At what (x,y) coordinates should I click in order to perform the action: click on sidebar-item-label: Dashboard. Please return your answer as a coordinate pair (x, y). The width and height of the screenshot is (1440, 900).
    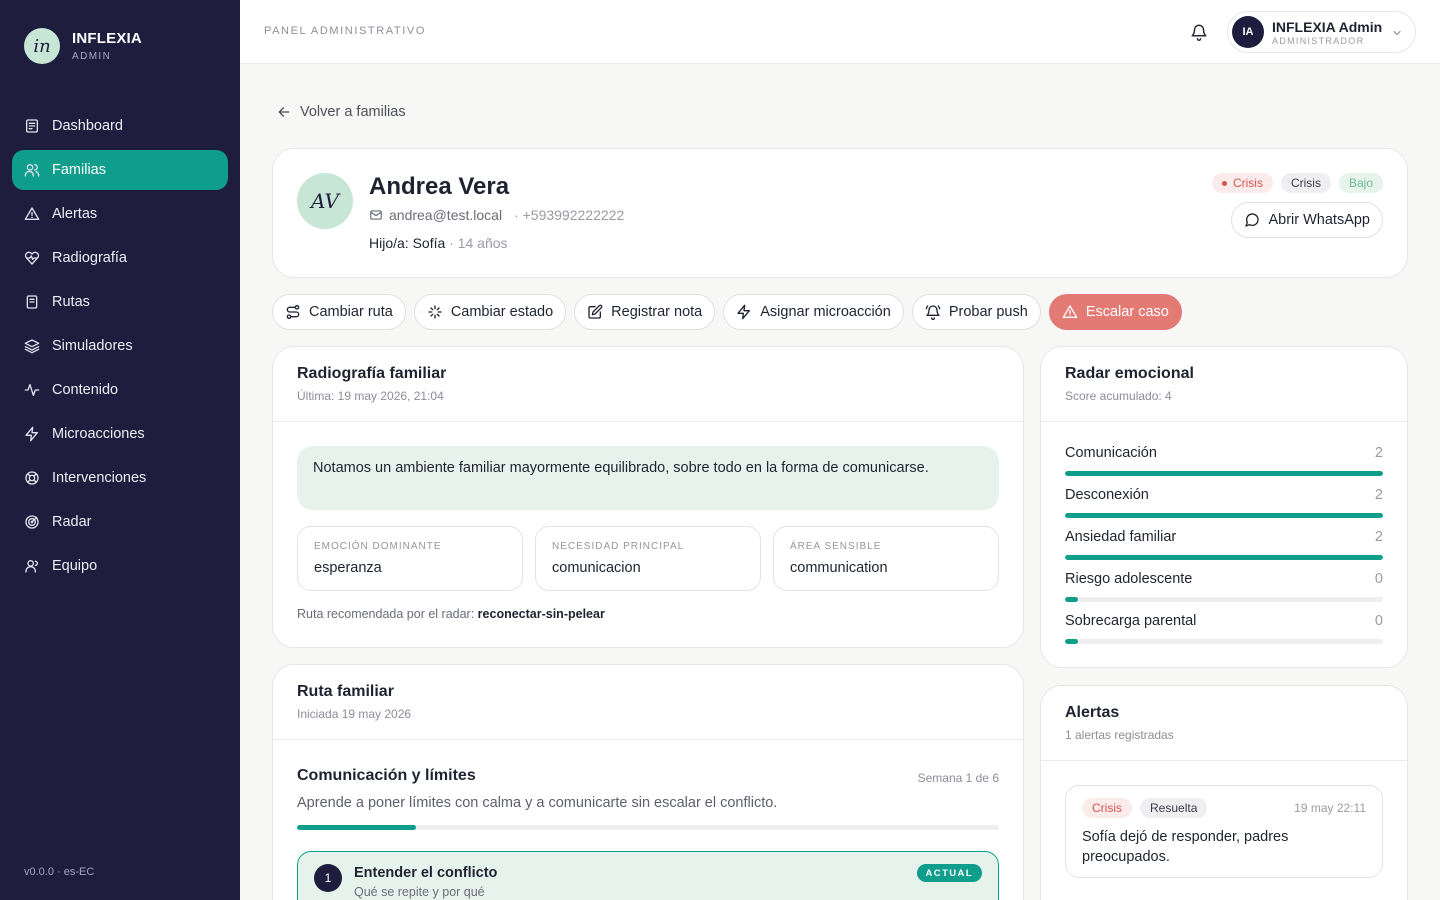
    Looking at the image, I should click on (87, 126).